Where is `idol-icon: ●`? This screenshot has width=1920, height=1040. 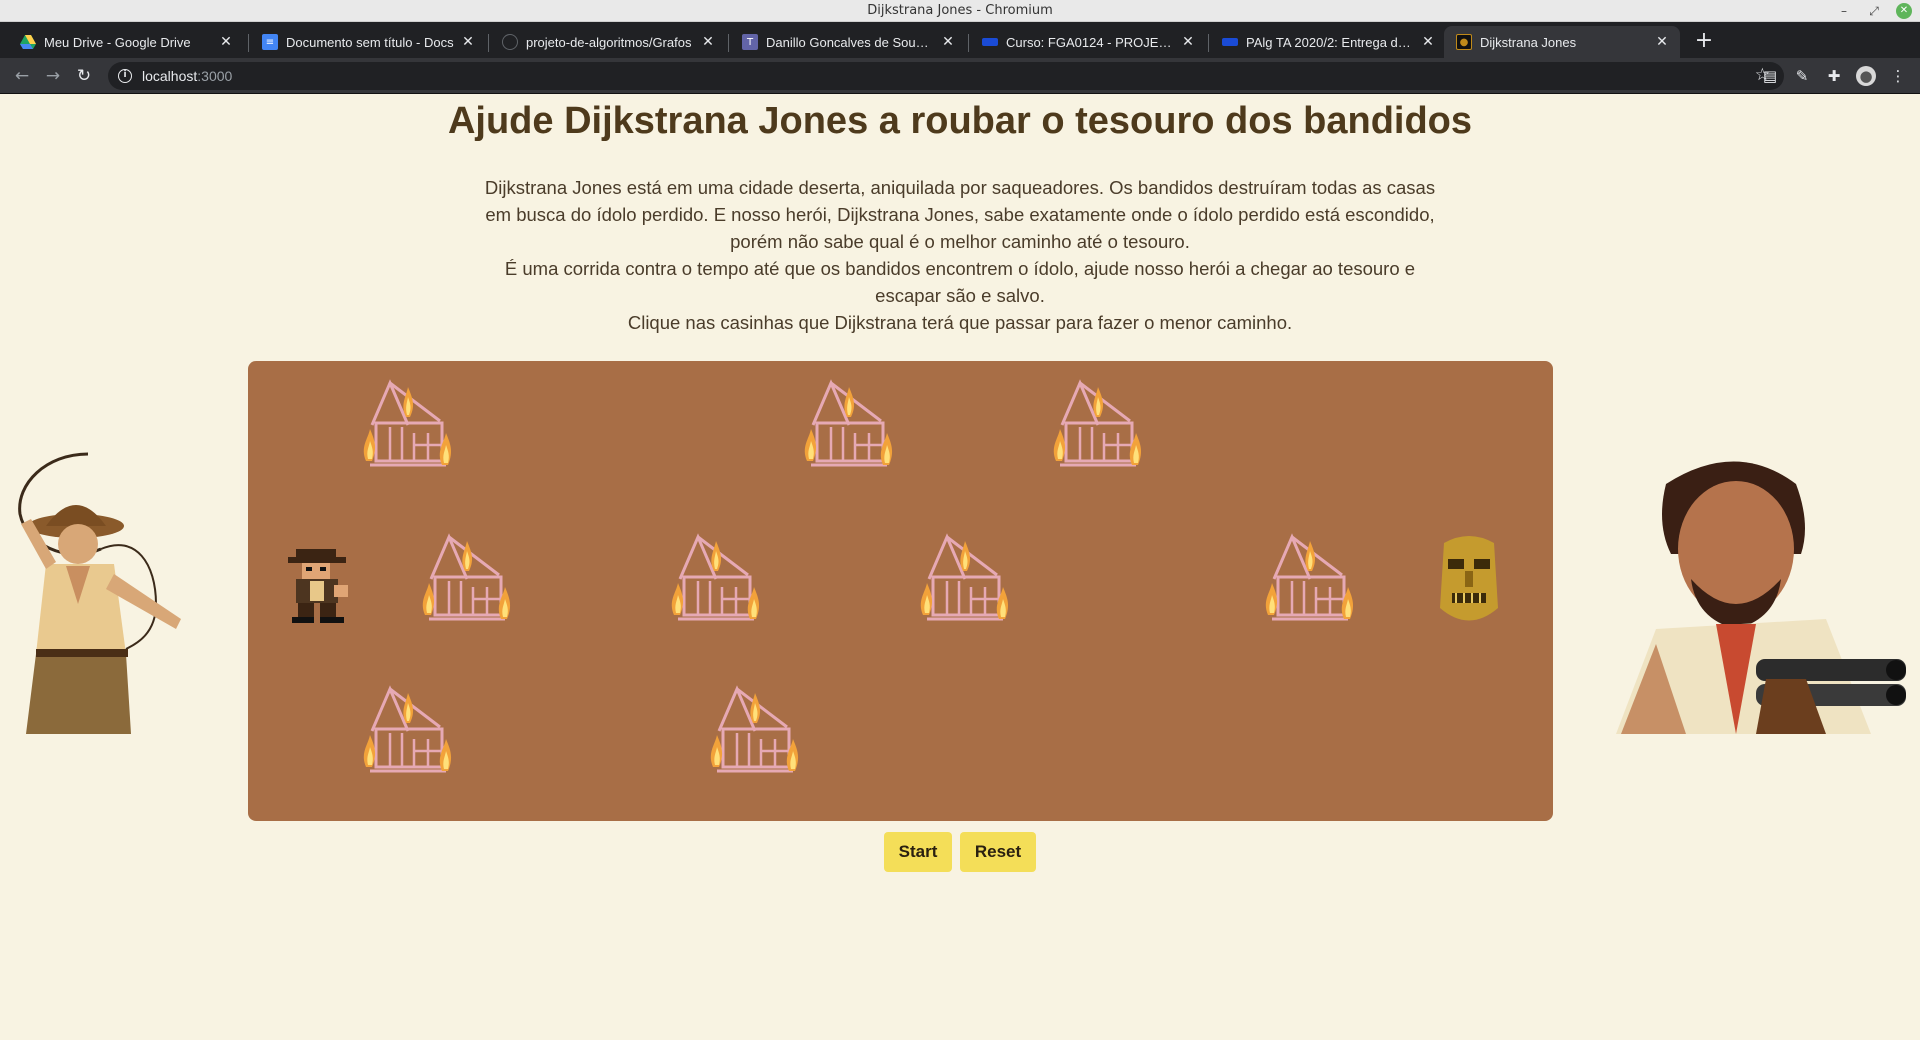
idol-icon: ● is located at coordinates (1464, 42).